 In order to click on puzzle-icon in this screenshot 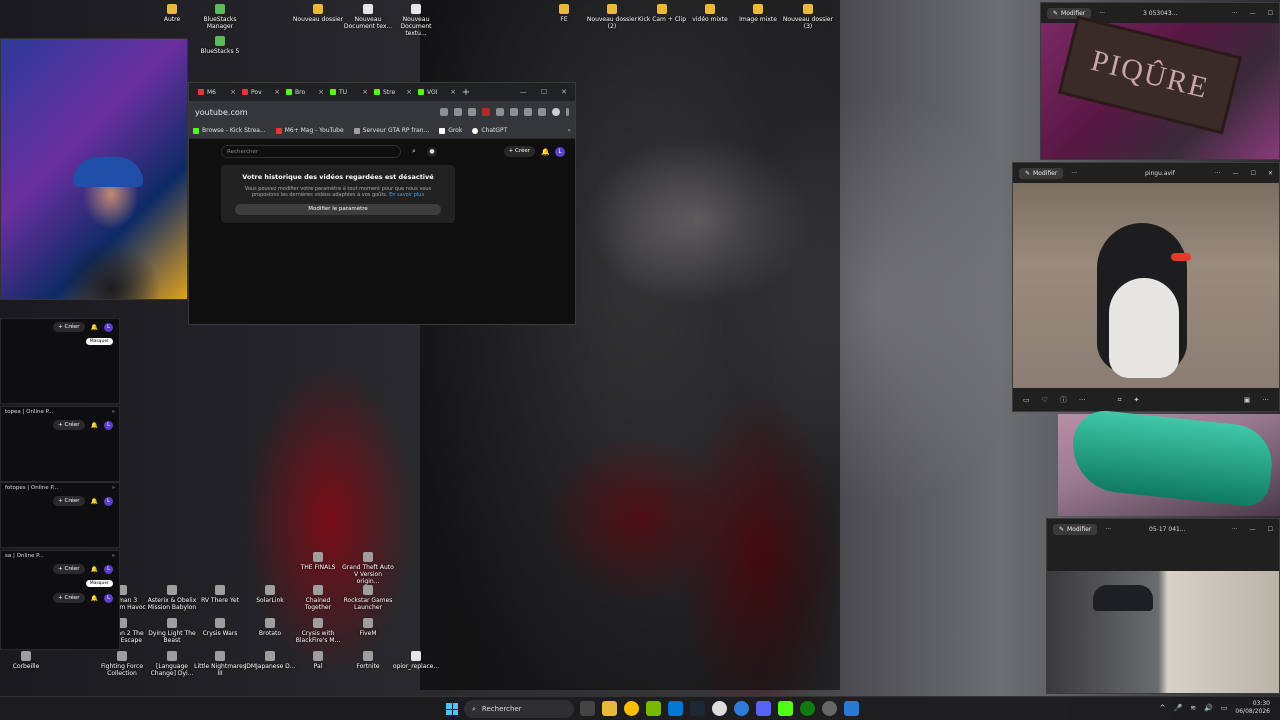, I will do `click(500, 112)`.